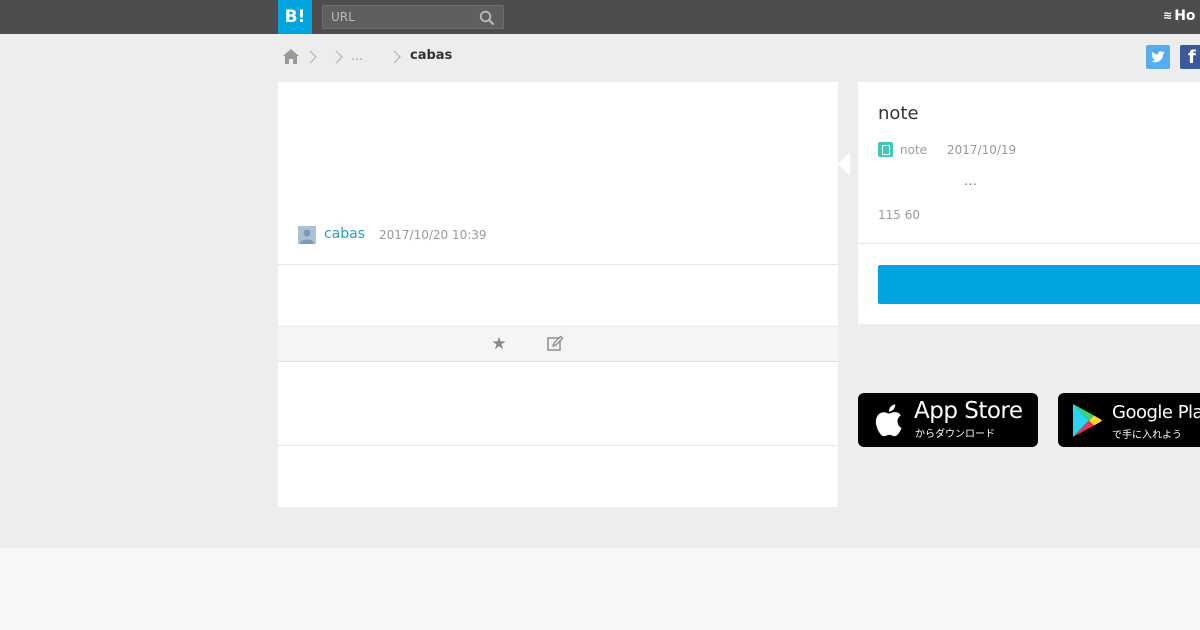 The width and height of the screenshot is (1200, 630). What do you see at coordinates (955, 434) in the screenshot?
I see `app-store-subtitle: からダウンロード` at bounding box center [955, 434].